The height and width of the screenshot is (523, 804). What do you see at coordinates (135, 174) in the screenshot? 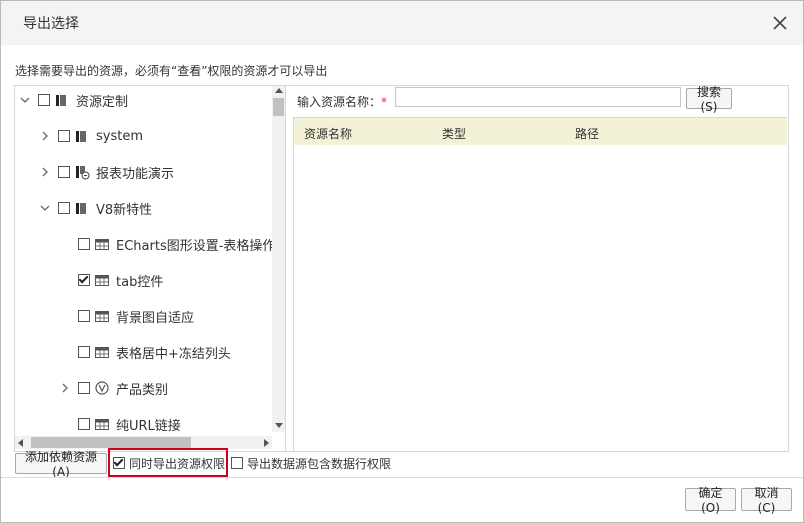
I see `tree-item-label: 报表功能演示` at bounding box center [135, 174].